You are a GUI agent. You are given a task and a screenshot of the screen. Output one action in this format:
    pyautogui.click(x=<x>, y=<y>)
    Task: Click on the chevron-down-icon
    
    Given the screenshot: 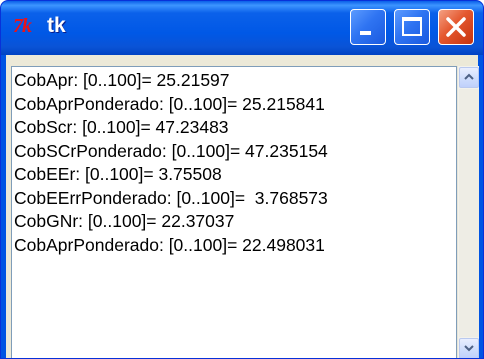 What is the action you would take?
    pyautogui.click(x=469, y=348)
    